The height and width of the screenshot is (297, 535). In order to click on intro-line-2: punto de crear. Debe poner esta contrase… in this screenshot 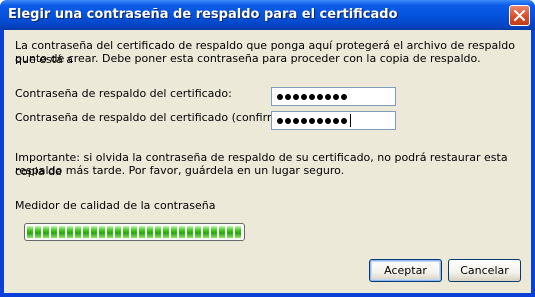, I will do `click(248, 58)`.